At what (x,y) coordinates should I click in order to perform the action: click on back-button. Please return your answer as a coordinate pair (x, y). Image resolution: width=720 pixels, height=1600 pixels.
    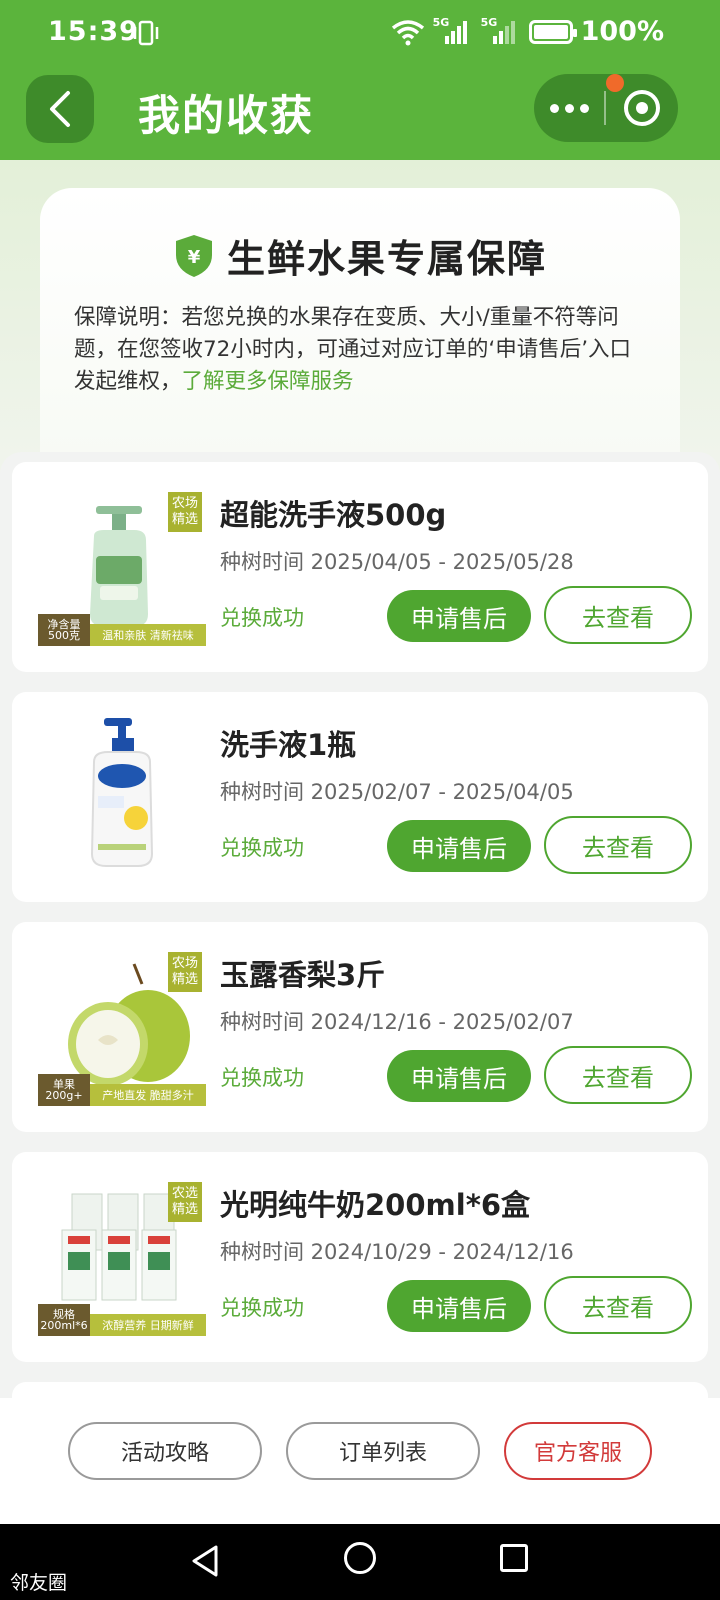
    Looking at the image, I should click on (60, 109).